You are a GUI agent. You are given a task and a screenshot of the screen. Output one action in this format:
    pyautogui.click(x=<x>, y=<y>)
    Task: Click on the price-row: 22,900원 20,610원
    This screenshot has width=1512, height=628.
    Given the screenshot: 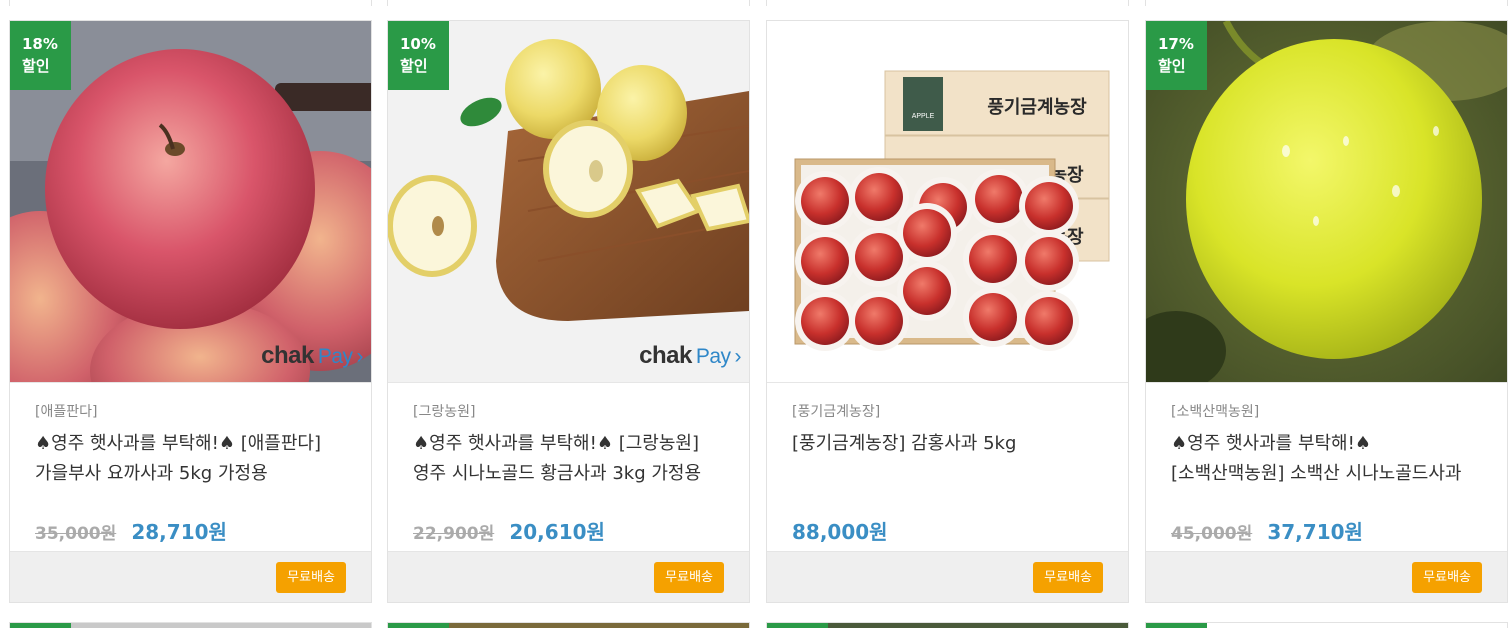 What is the action you would take?
    pyautogui.click(x=509, y=532)
    